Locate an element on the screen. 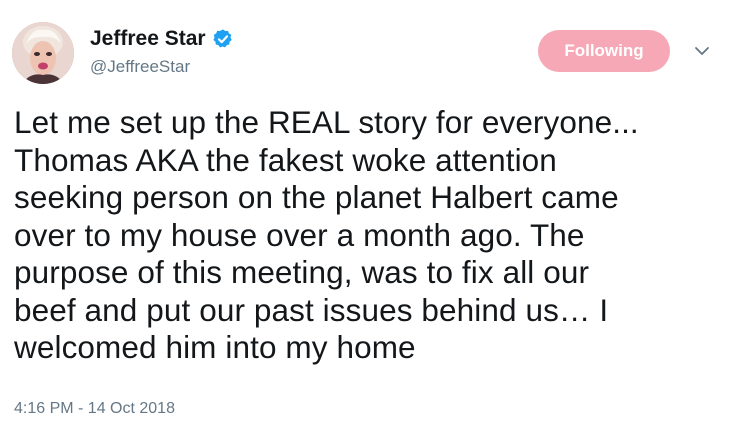  author-row: Jeffree Star is located at coordinates (162, 39).